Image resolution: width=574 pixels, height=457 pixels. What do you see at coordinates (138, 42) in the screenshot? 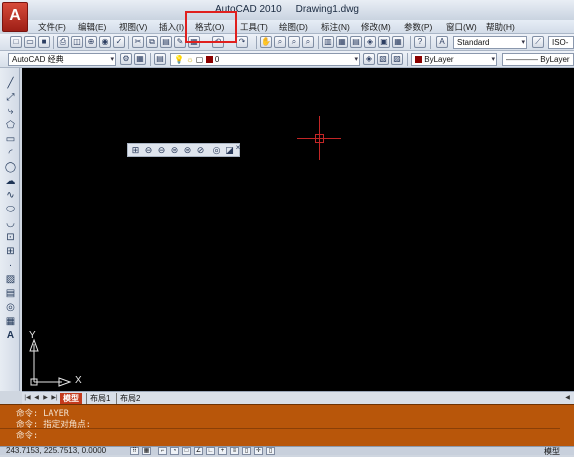
I see `cut-icon: ✂` at bounding box center [138, 42].